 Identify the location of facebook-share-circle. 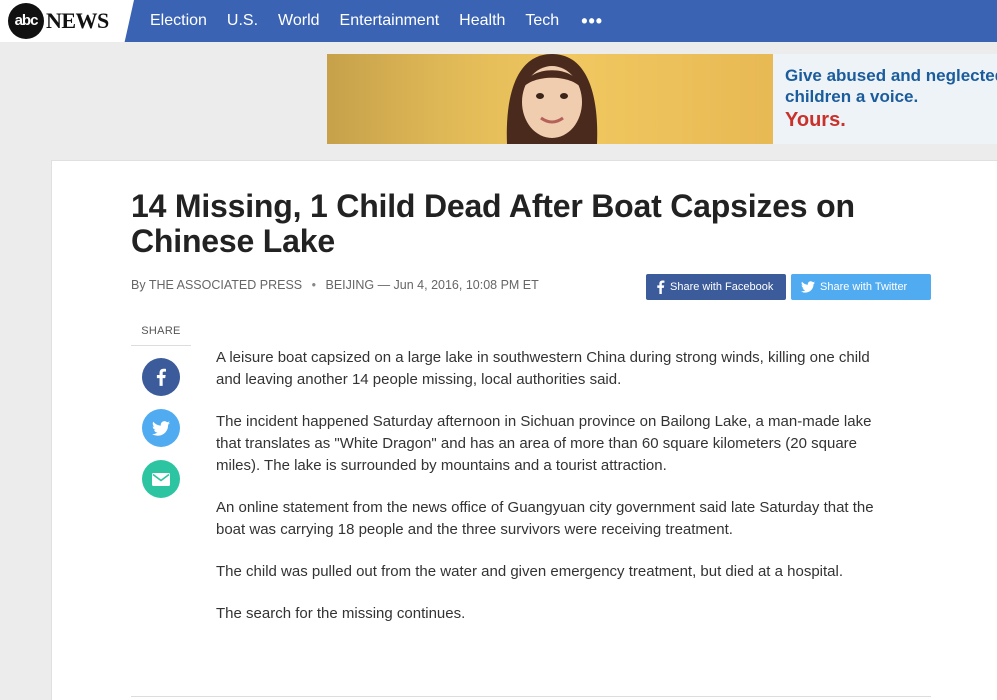
(161, 377).